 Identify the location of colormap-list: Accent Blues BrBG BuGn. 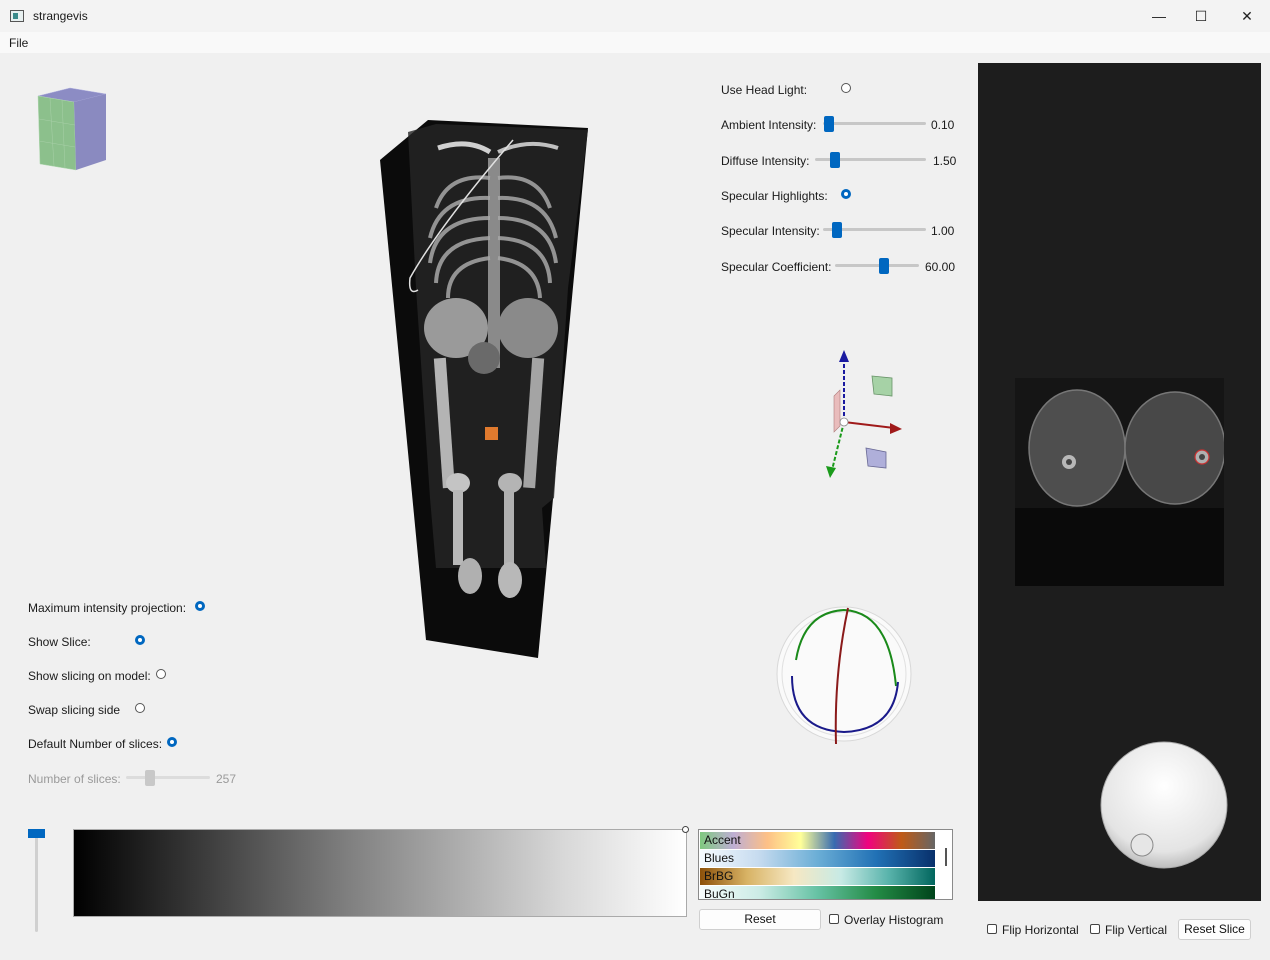
(825, 864).